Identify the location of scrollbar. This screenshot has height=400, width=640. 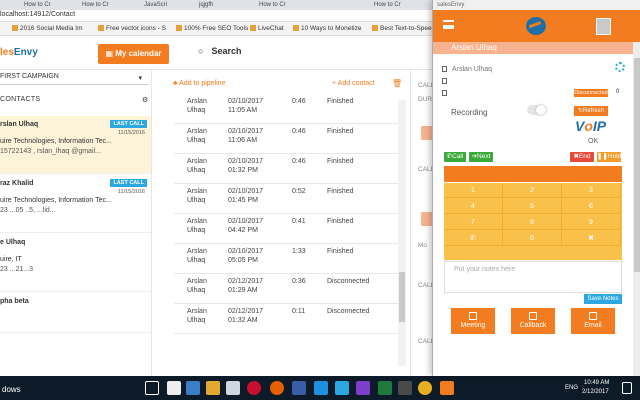
(402, 233).